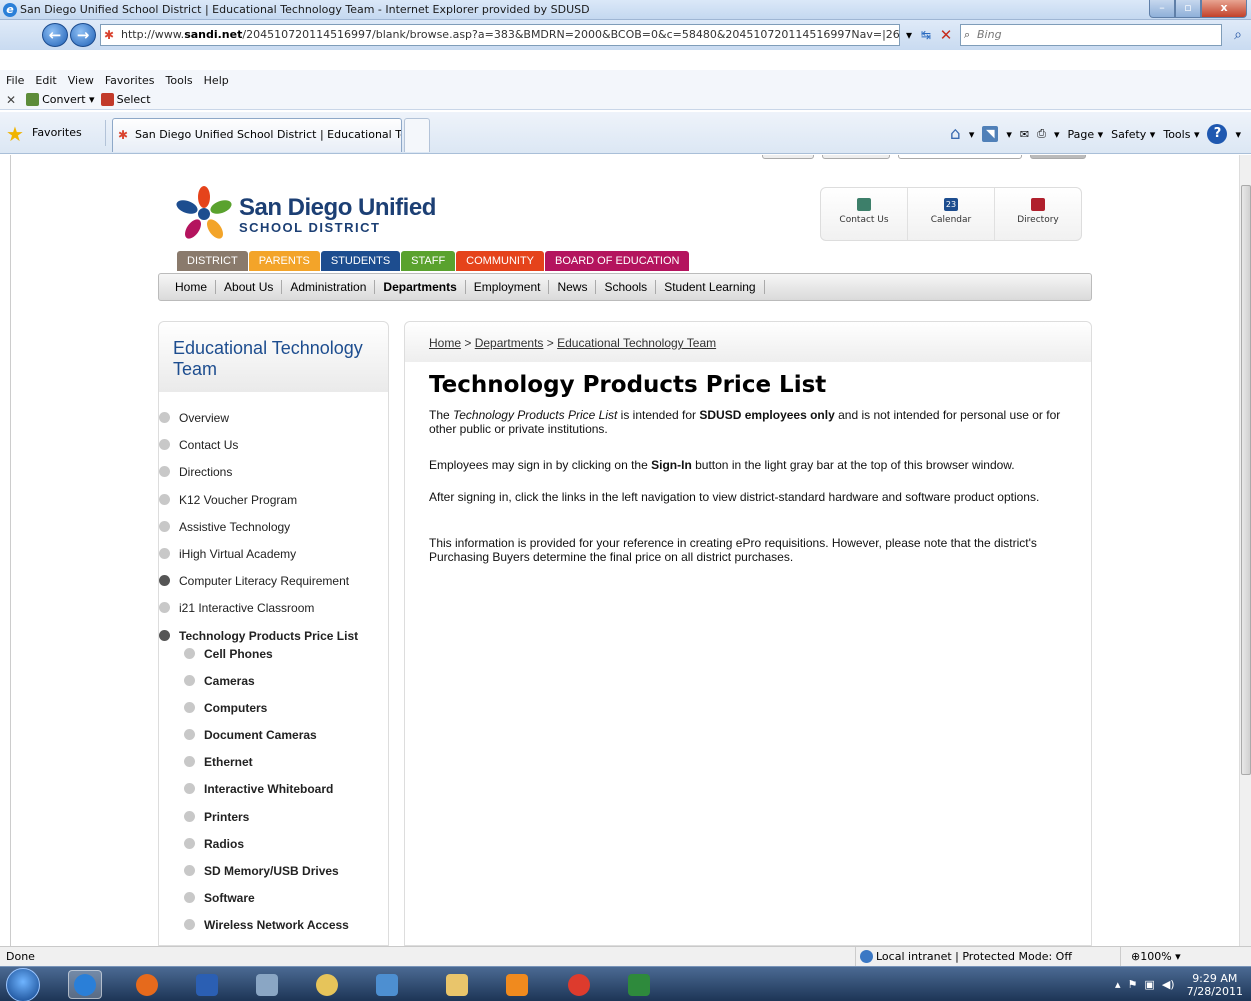 The image size is (1251, 1001). What do you see at coordinates (273, 794) in the screenshot?
I see `sidebar-subitem-interactive-whiteboard: Interactive Whiteboard` at bounding box center [273, 794].